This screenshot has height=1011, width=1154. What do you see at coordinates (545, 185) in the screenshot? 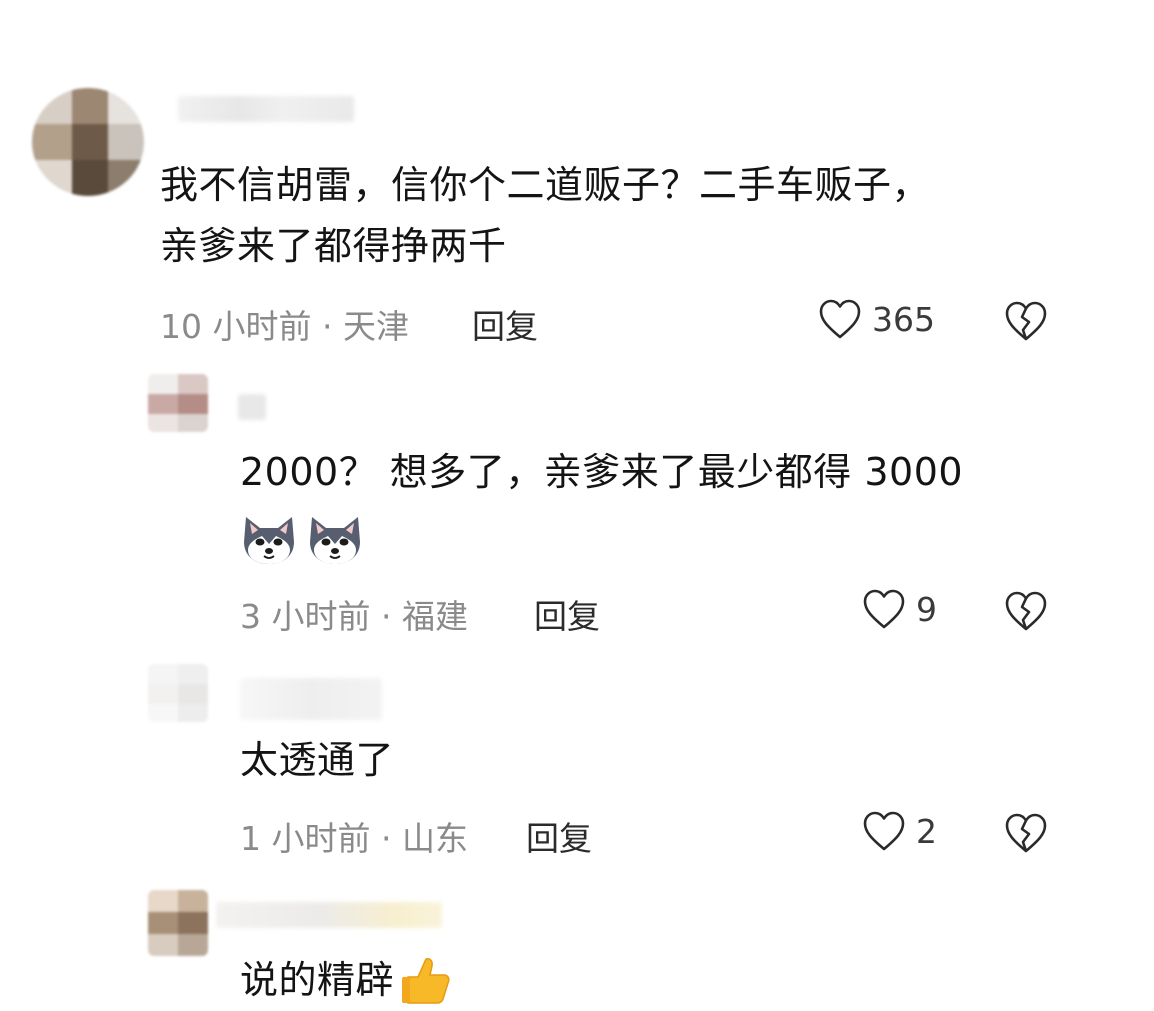
I see `comment-text-line: 我不信胡雷，信你个二道贩子？二手车贩子，` at bounding box center [545, 185].